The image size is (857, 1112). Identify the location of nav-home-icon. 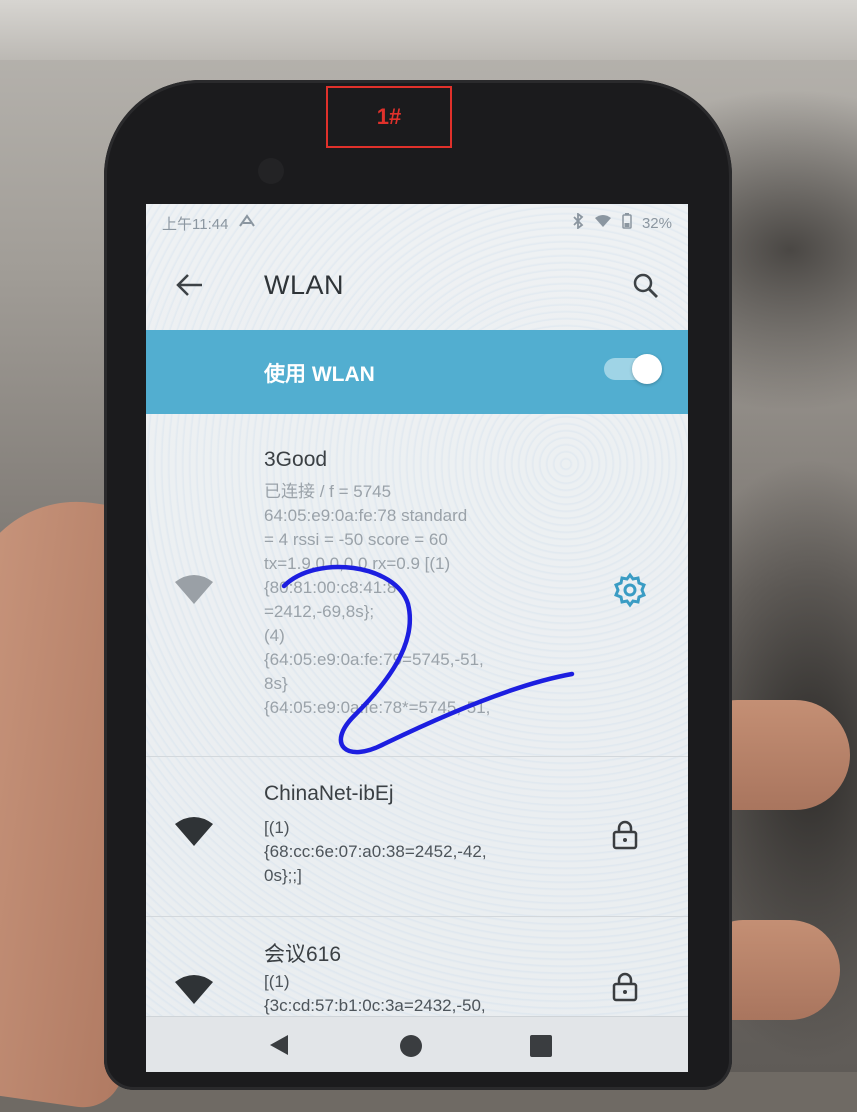
(411, 1046).